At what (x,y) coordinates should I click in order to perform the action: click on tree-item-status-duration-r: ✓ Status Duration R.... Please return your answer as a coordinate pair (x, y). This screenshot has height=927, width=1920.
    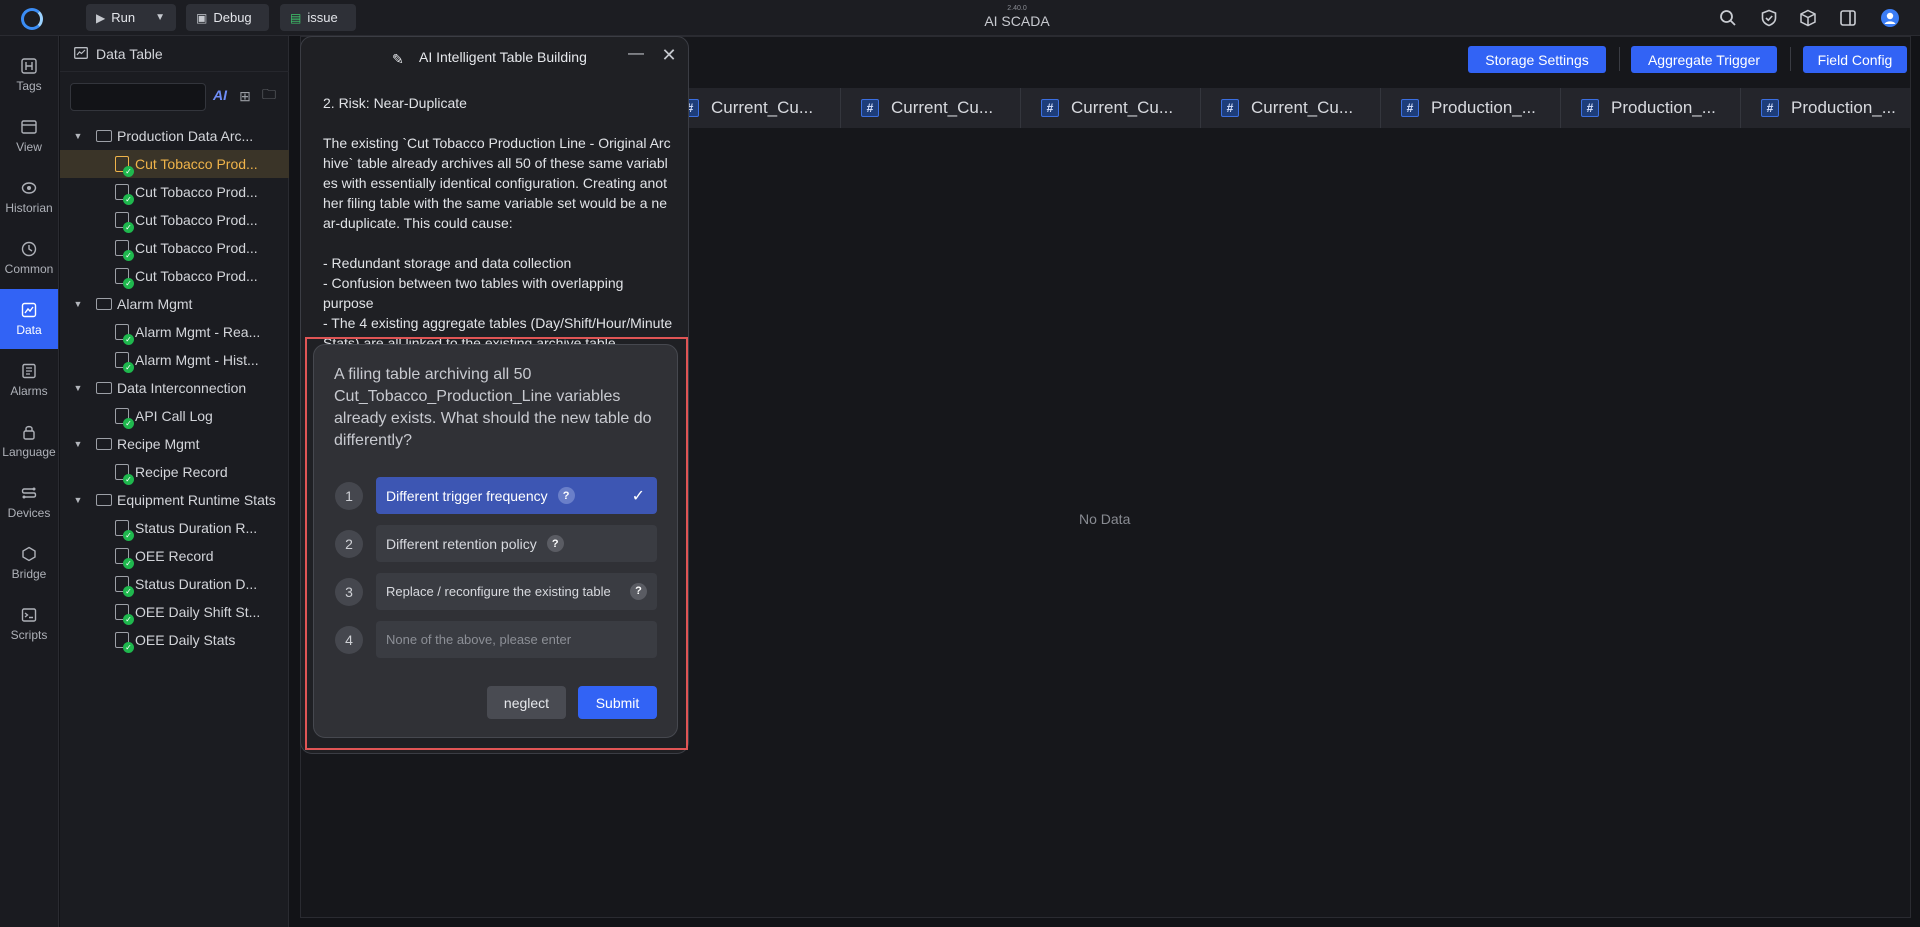
    Looking at the image, I should click on (174, 528).